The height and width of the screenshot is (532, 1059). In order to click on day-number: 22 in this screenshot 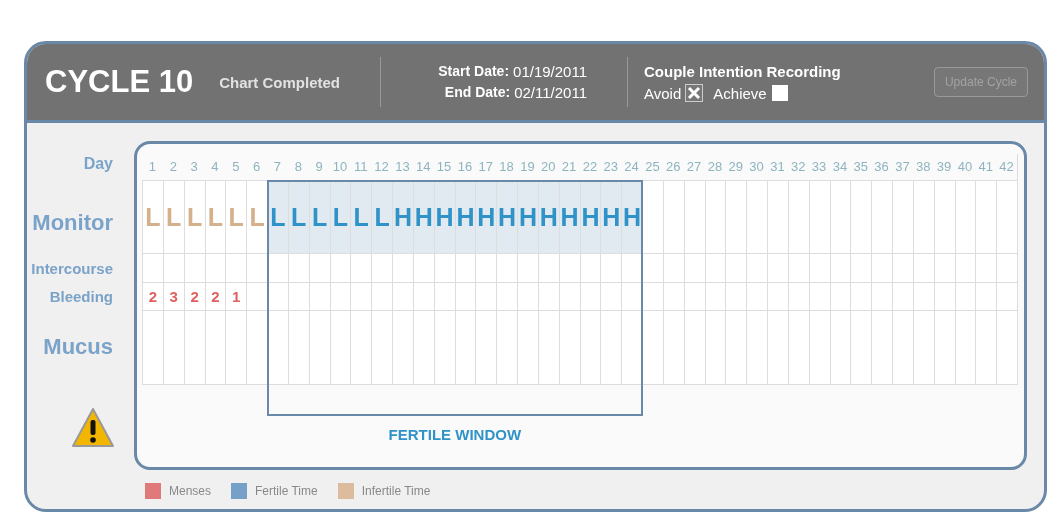, I will do `click(590, 167)`.